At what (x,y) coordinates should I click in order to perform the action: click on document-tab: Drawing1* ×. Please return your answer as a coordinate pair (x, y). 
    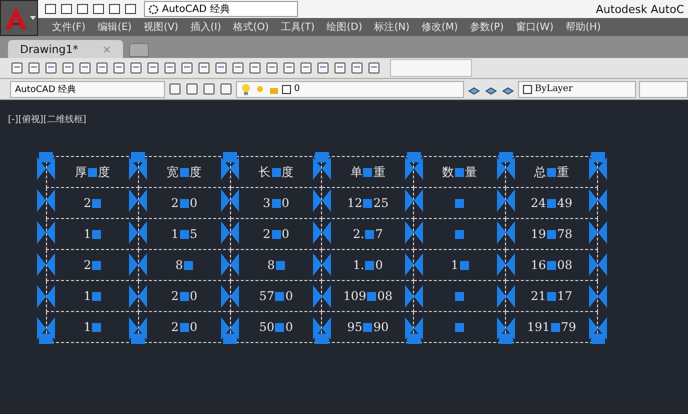
    Looking at the image, I should click on (66, 49).